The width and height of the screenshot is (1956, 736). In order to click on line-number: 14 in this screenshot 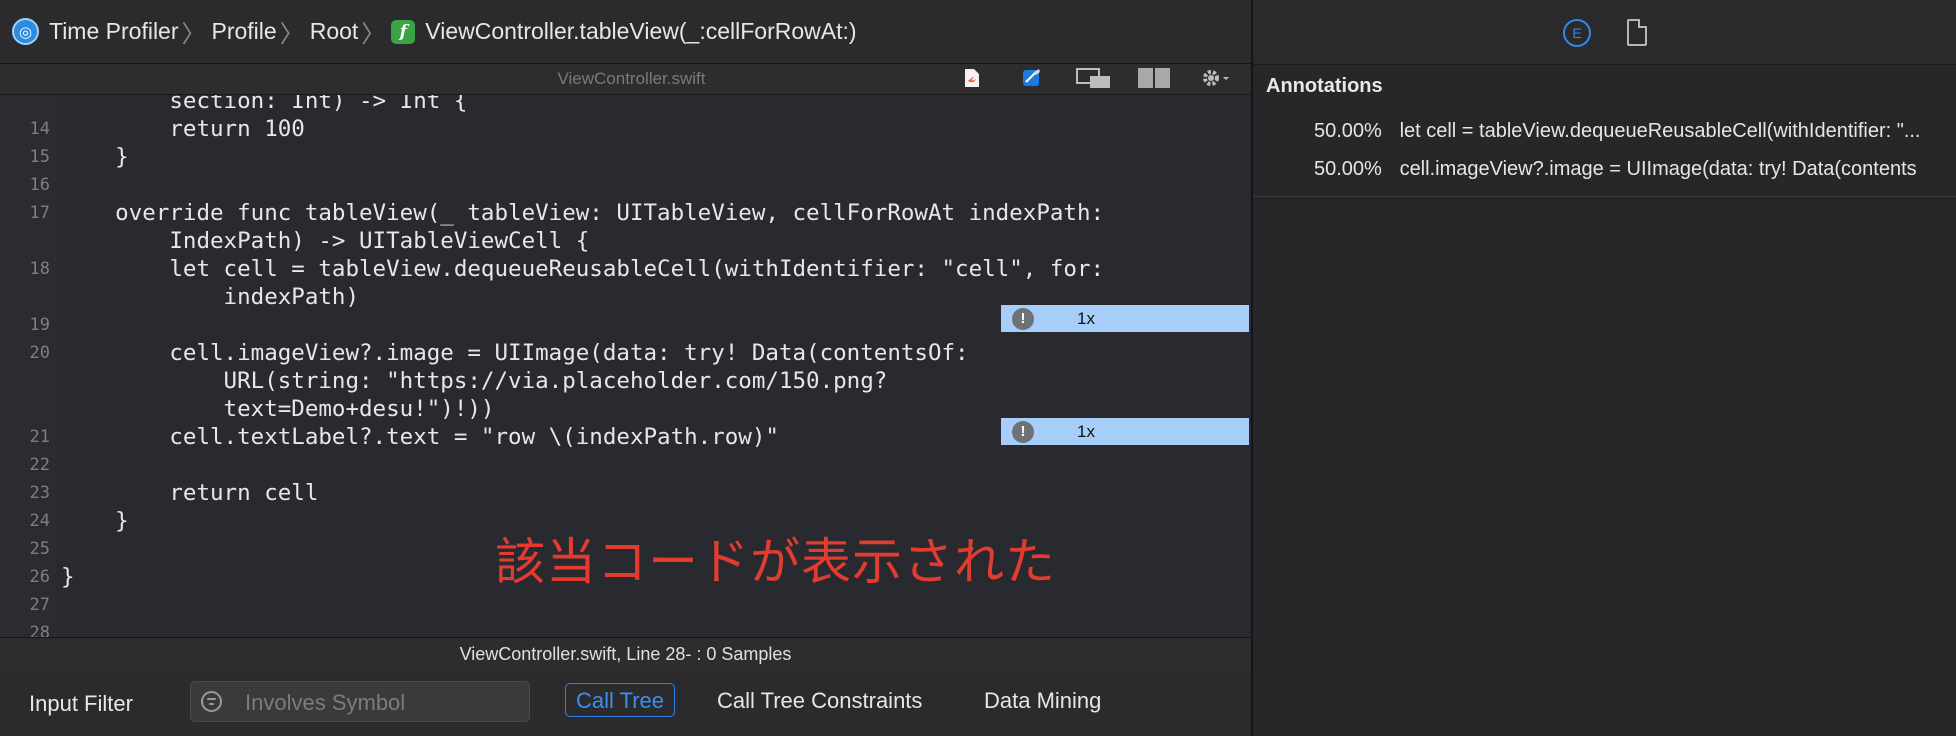, I will do `click(39, 129)`.